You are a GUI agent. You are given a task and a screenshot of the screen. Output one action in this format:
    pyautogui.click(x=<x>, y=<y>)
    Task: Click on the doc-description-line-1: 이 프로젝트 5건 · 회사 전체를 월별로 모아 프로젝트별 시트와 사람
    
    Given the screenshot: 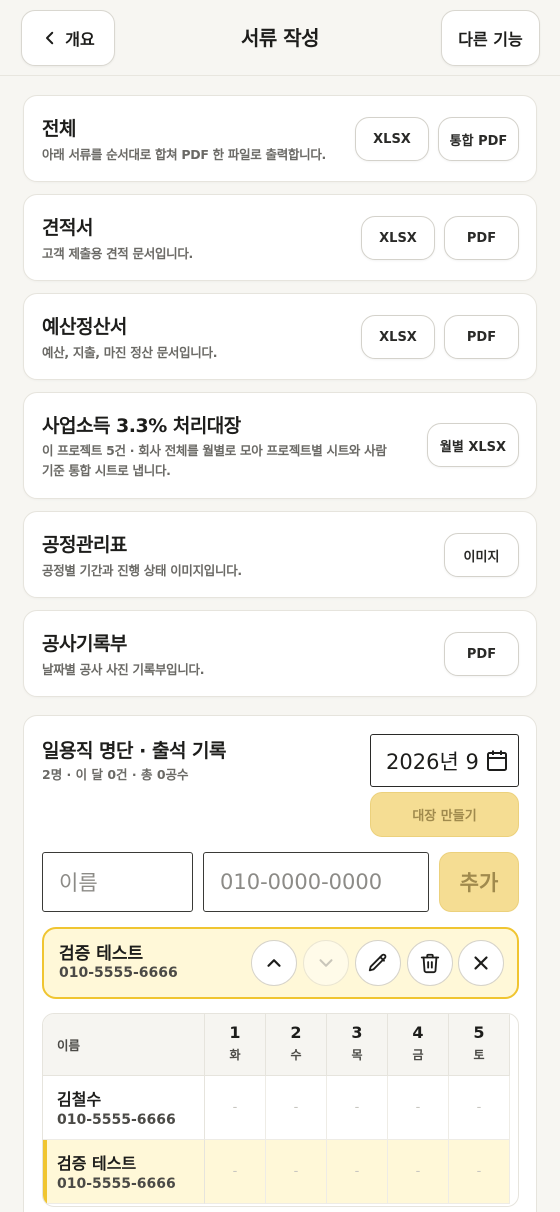 What is the action you would take?
    pyautogui.click(x=214, y=450)
    